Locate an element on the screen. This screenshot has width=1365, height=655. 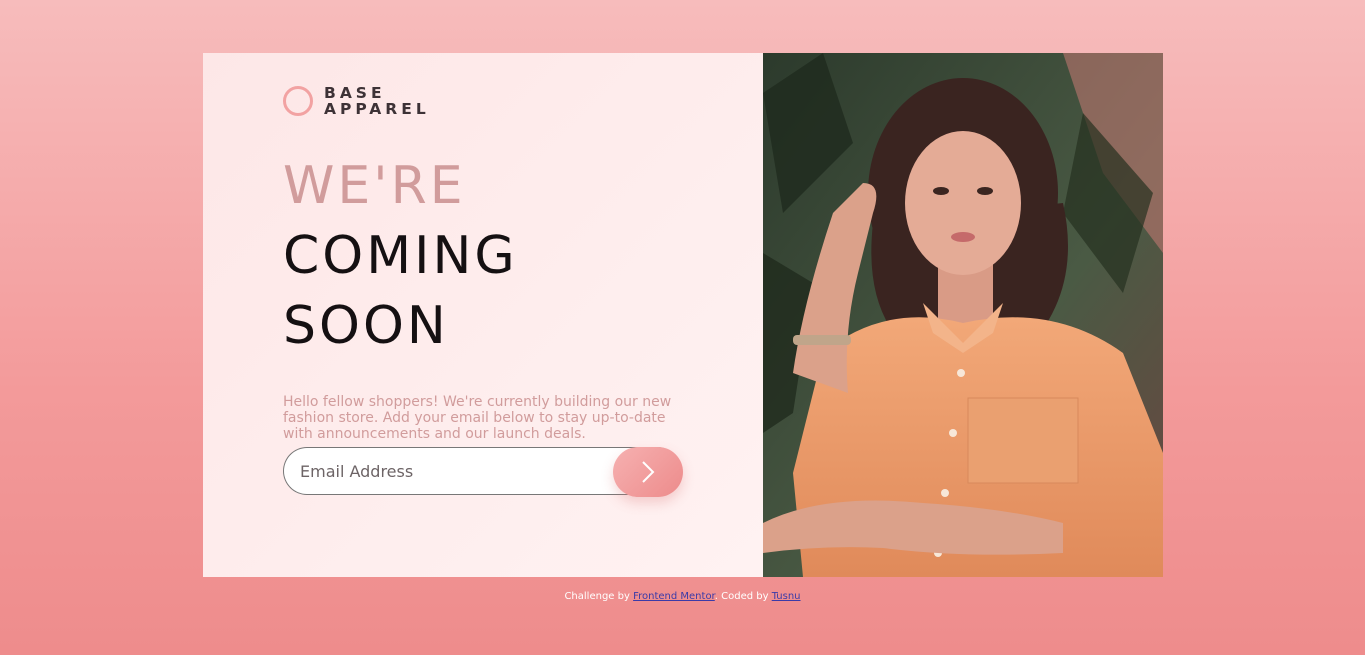
submit-button is located at coordinates (648, 472).